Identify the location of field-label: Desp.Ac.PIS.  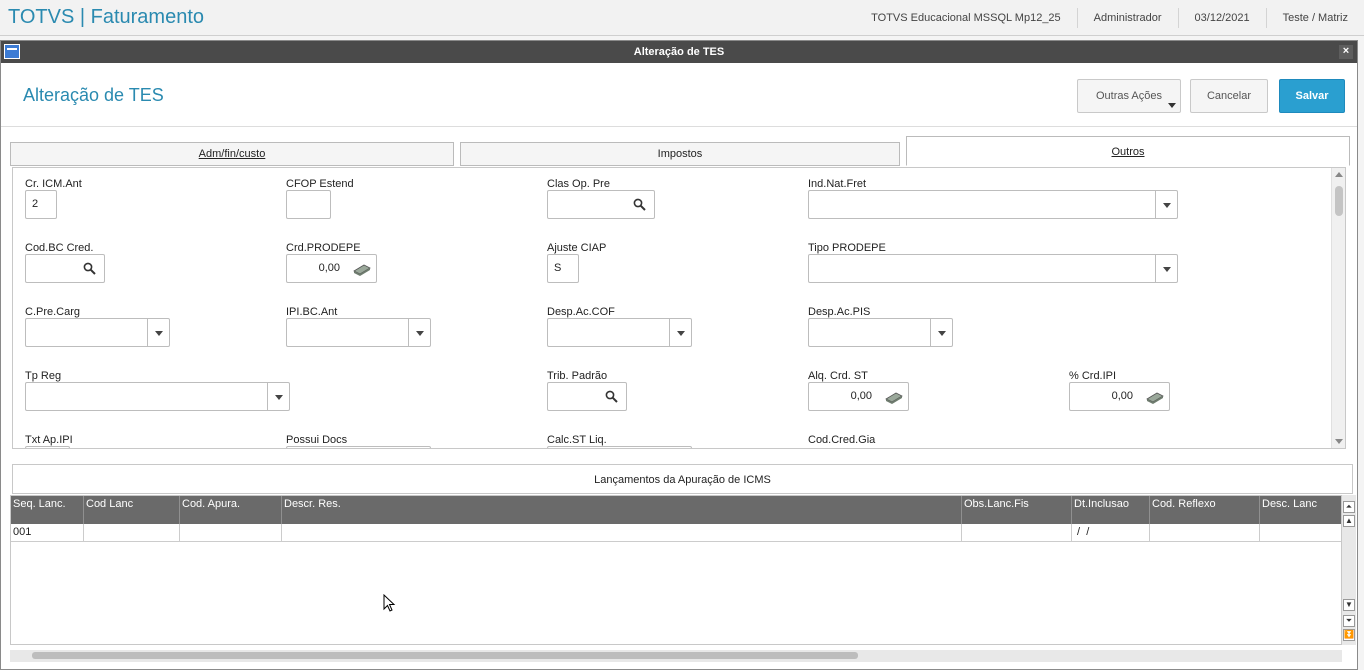
(839, 312).